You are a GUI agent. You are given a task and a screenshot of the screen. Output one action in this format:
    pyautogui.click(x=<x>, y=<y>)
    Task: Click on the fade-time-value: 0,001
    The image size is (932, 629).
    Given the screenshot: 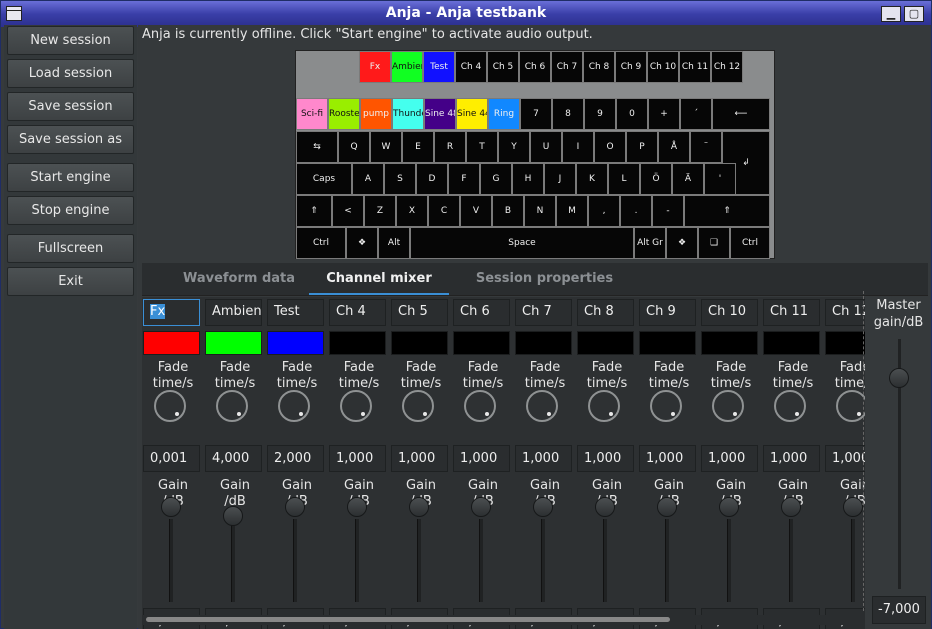 What is the action you would take?
    pyautogui.click(x=171, y=458)
    